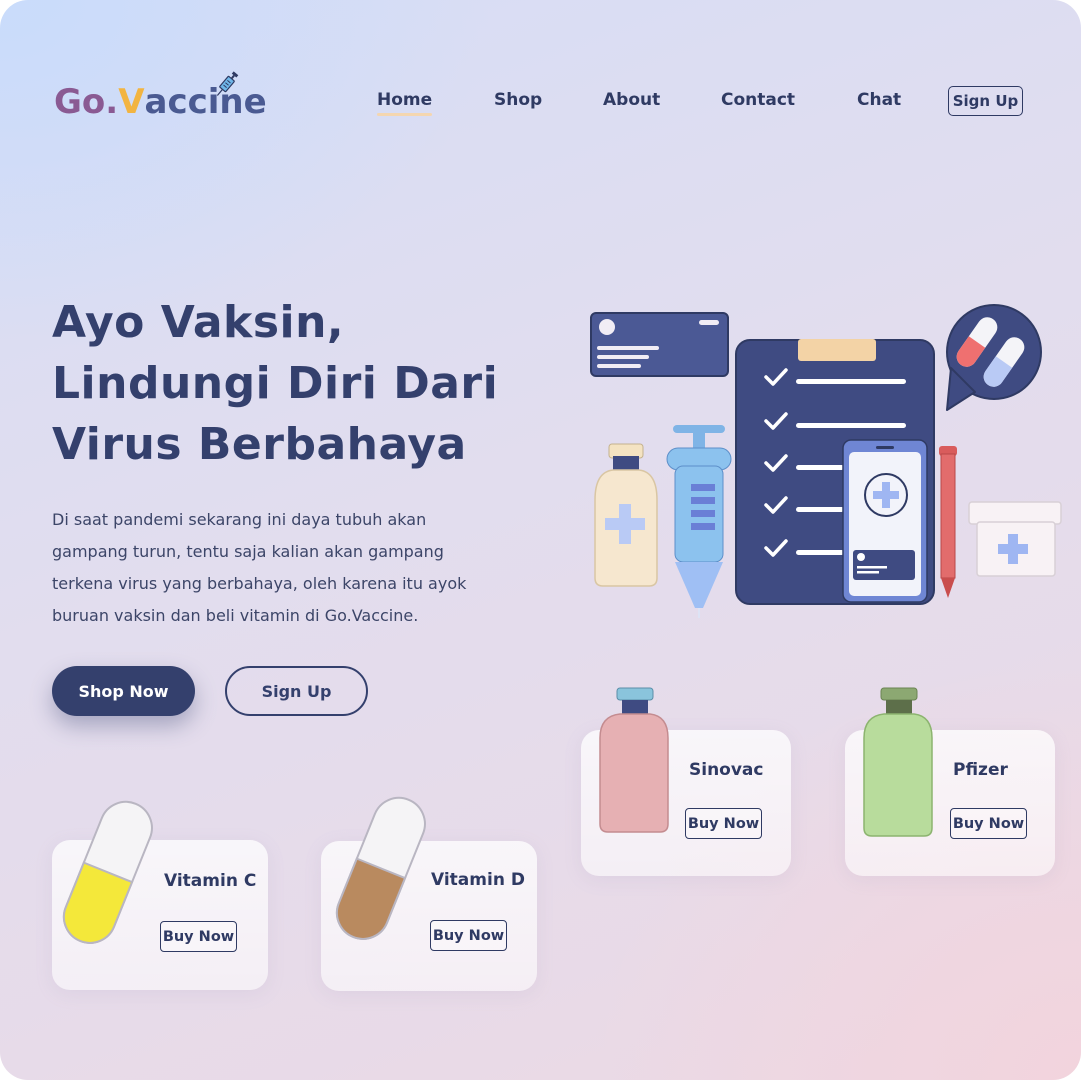  What do you see at coordinates (726, 770) in the screenshot?
I see `product-name: Sinovac` at bounding box center [726, 770].